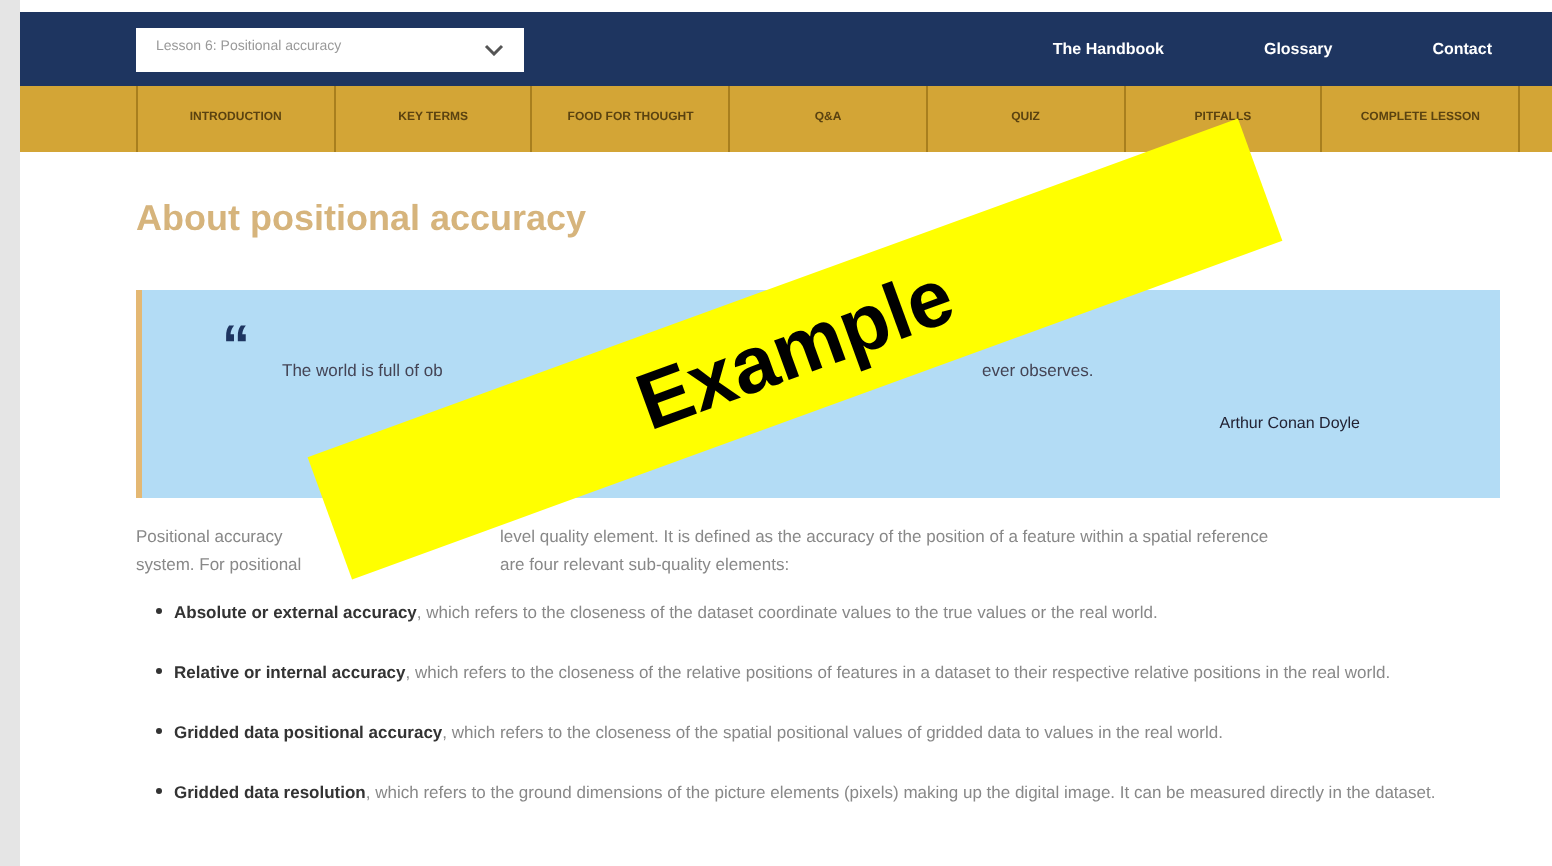 The width and height of the screenshot is (1552, 866). What do you see at coordinates (1038, 371) in the screenshot?
I see `quote-text: ever observes.` at bounding box center [1038, 371].